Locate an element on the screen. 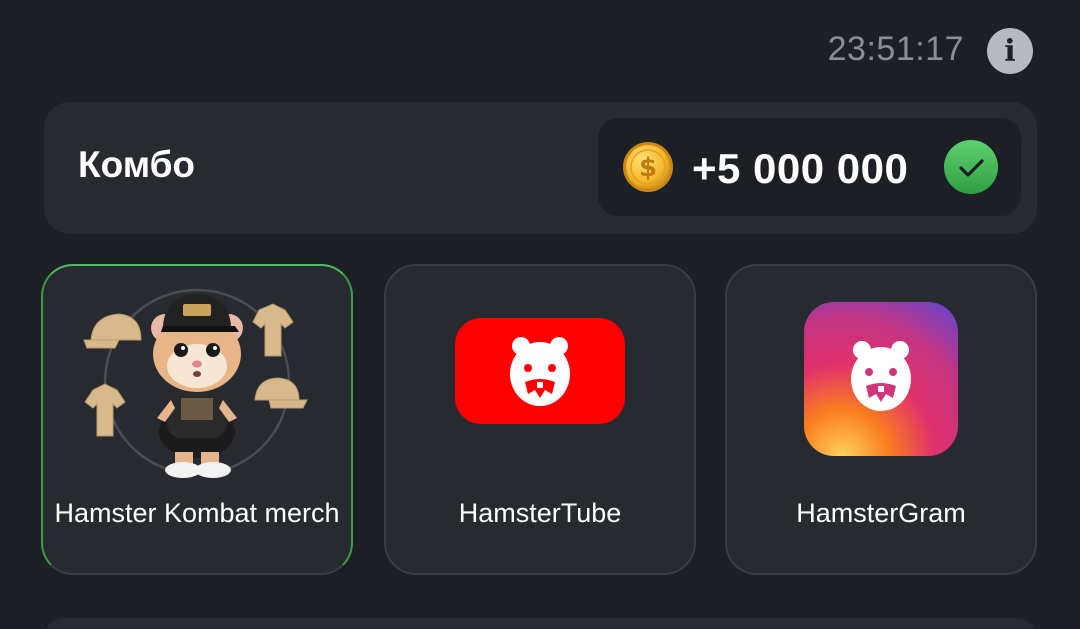  combo-title: Комбо is located at coordinates (137, 164).